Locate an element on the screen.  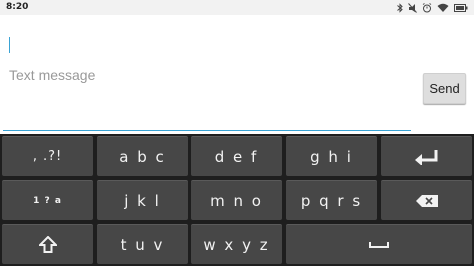
key-enter is located at coordinates (426, 156).